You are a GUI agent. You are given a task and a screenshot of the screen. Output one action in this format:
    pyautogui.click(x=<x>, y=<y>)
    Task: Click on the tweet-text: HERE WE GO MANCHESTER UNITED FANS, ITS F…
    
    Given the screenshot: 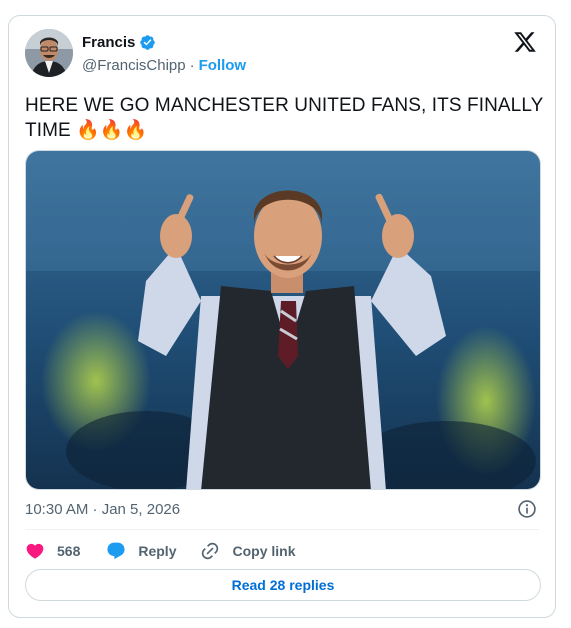 What is the action you would take?
    pyautogui.click(x=284, y=118)
    